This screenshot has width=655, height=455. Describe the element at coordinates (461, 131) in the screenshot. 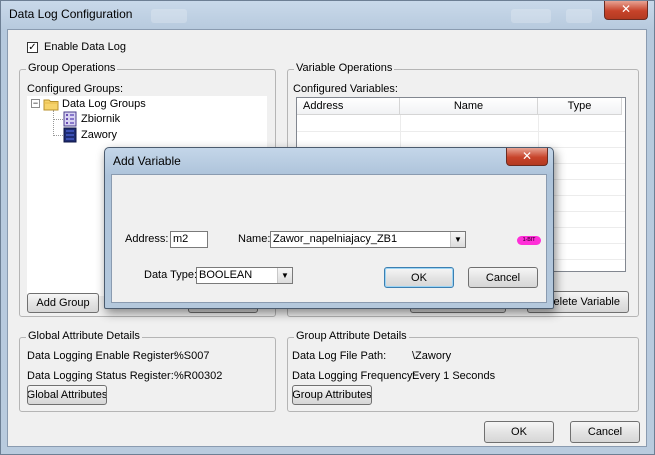

I see `table-gridline` at that location.